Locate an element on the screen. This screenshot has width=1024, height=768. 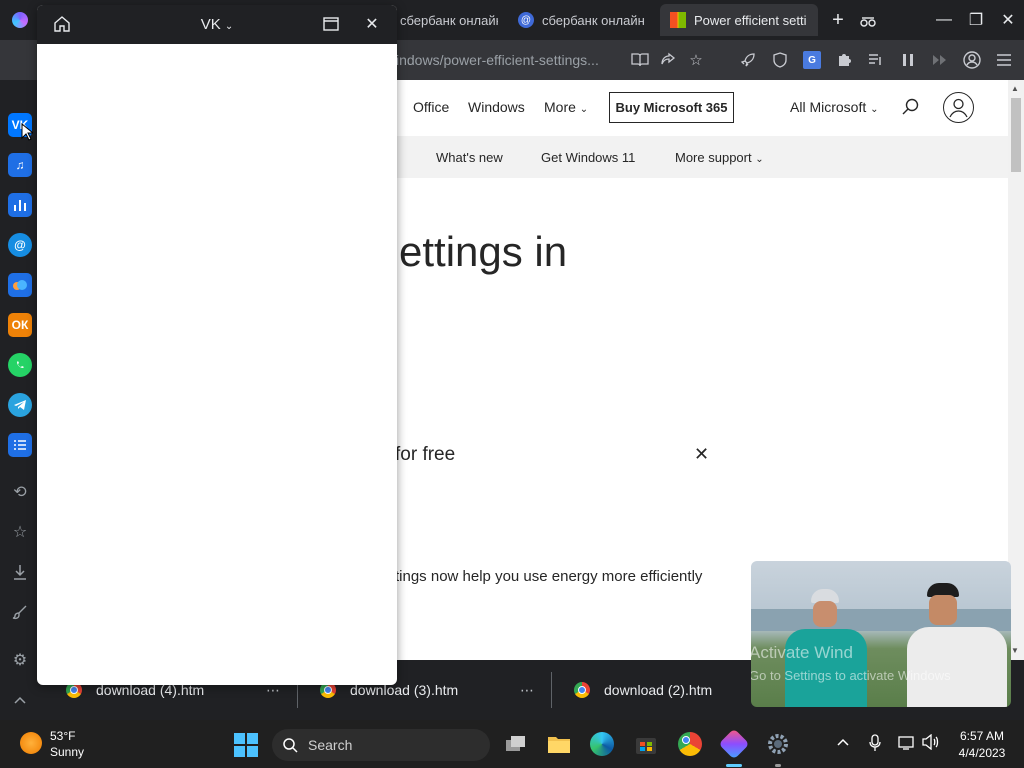
translate-icon: G is located at coordinates (812, 60).